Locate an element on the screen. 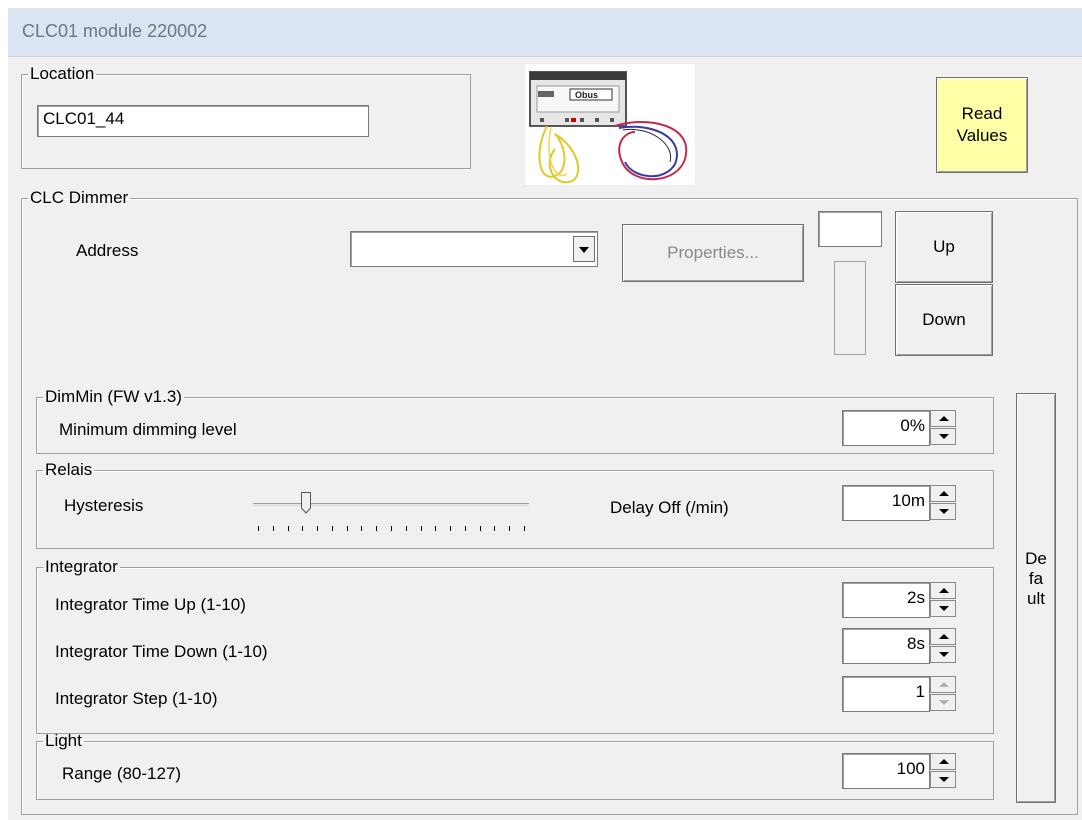 The width and height of the screenshot is (1082, 820). device-image: Obus is located at coordinates (610, 124).